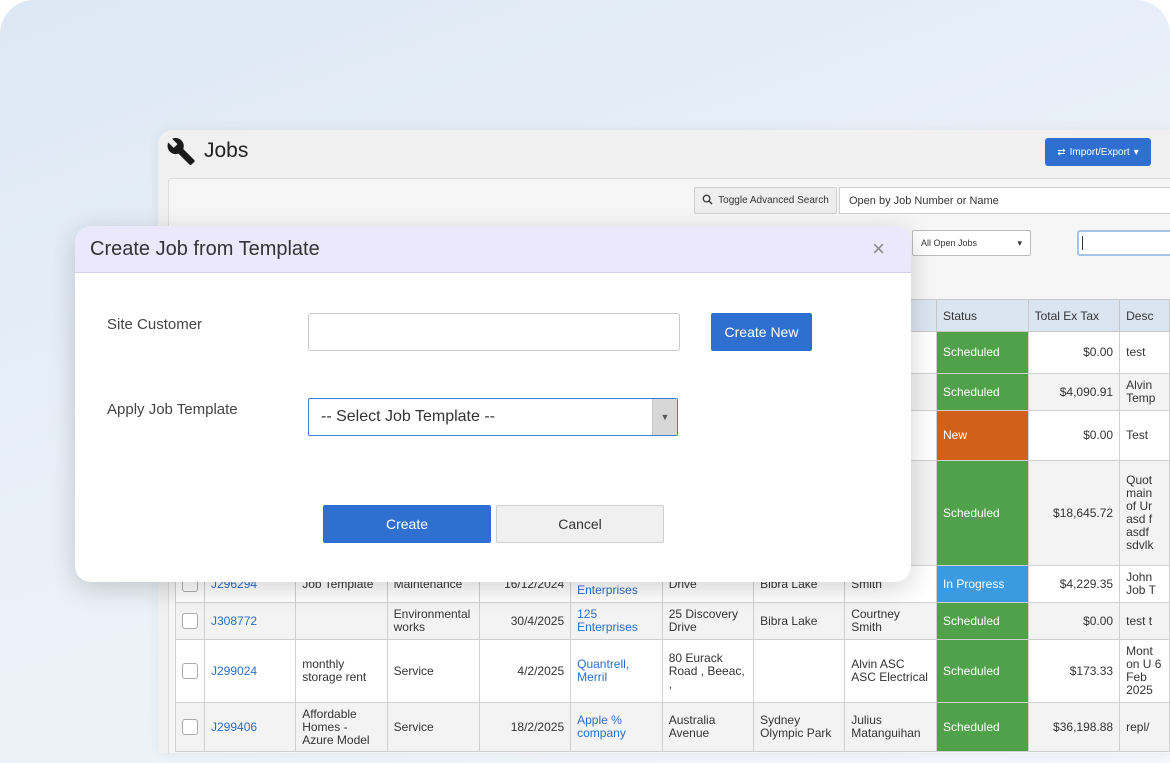  Describe the element at coordinates (708, 671) in the screenshot. I see `site-address-cell: 80 Eurack Road , Beeac, ,` at that location.